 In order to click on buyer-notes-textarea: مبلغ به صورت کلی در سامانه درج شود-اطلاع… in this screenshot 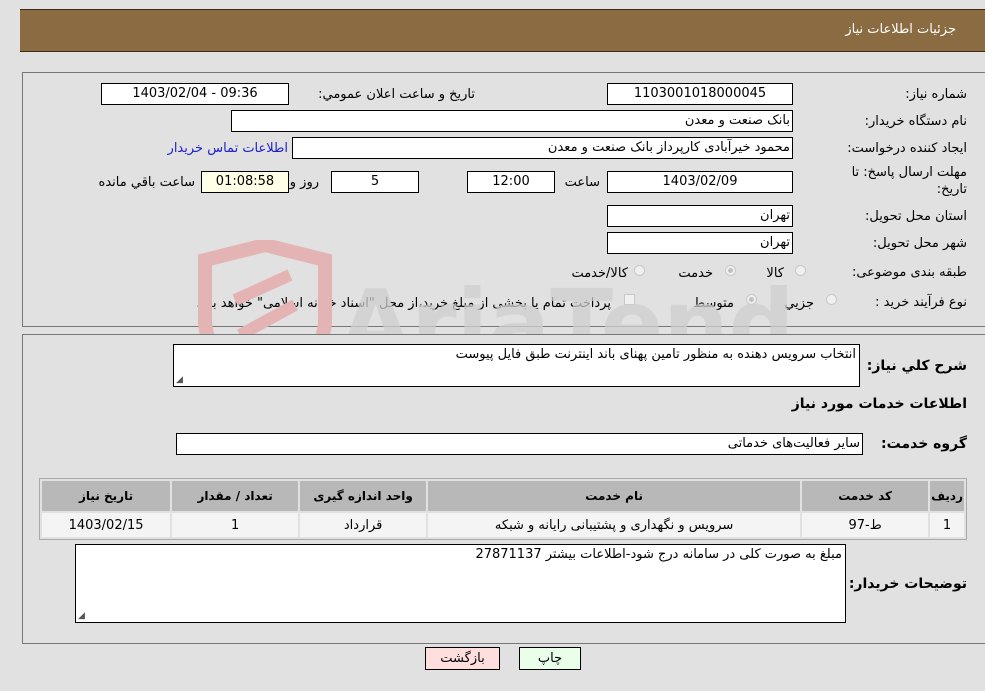, I will do `click(460, 583)`.